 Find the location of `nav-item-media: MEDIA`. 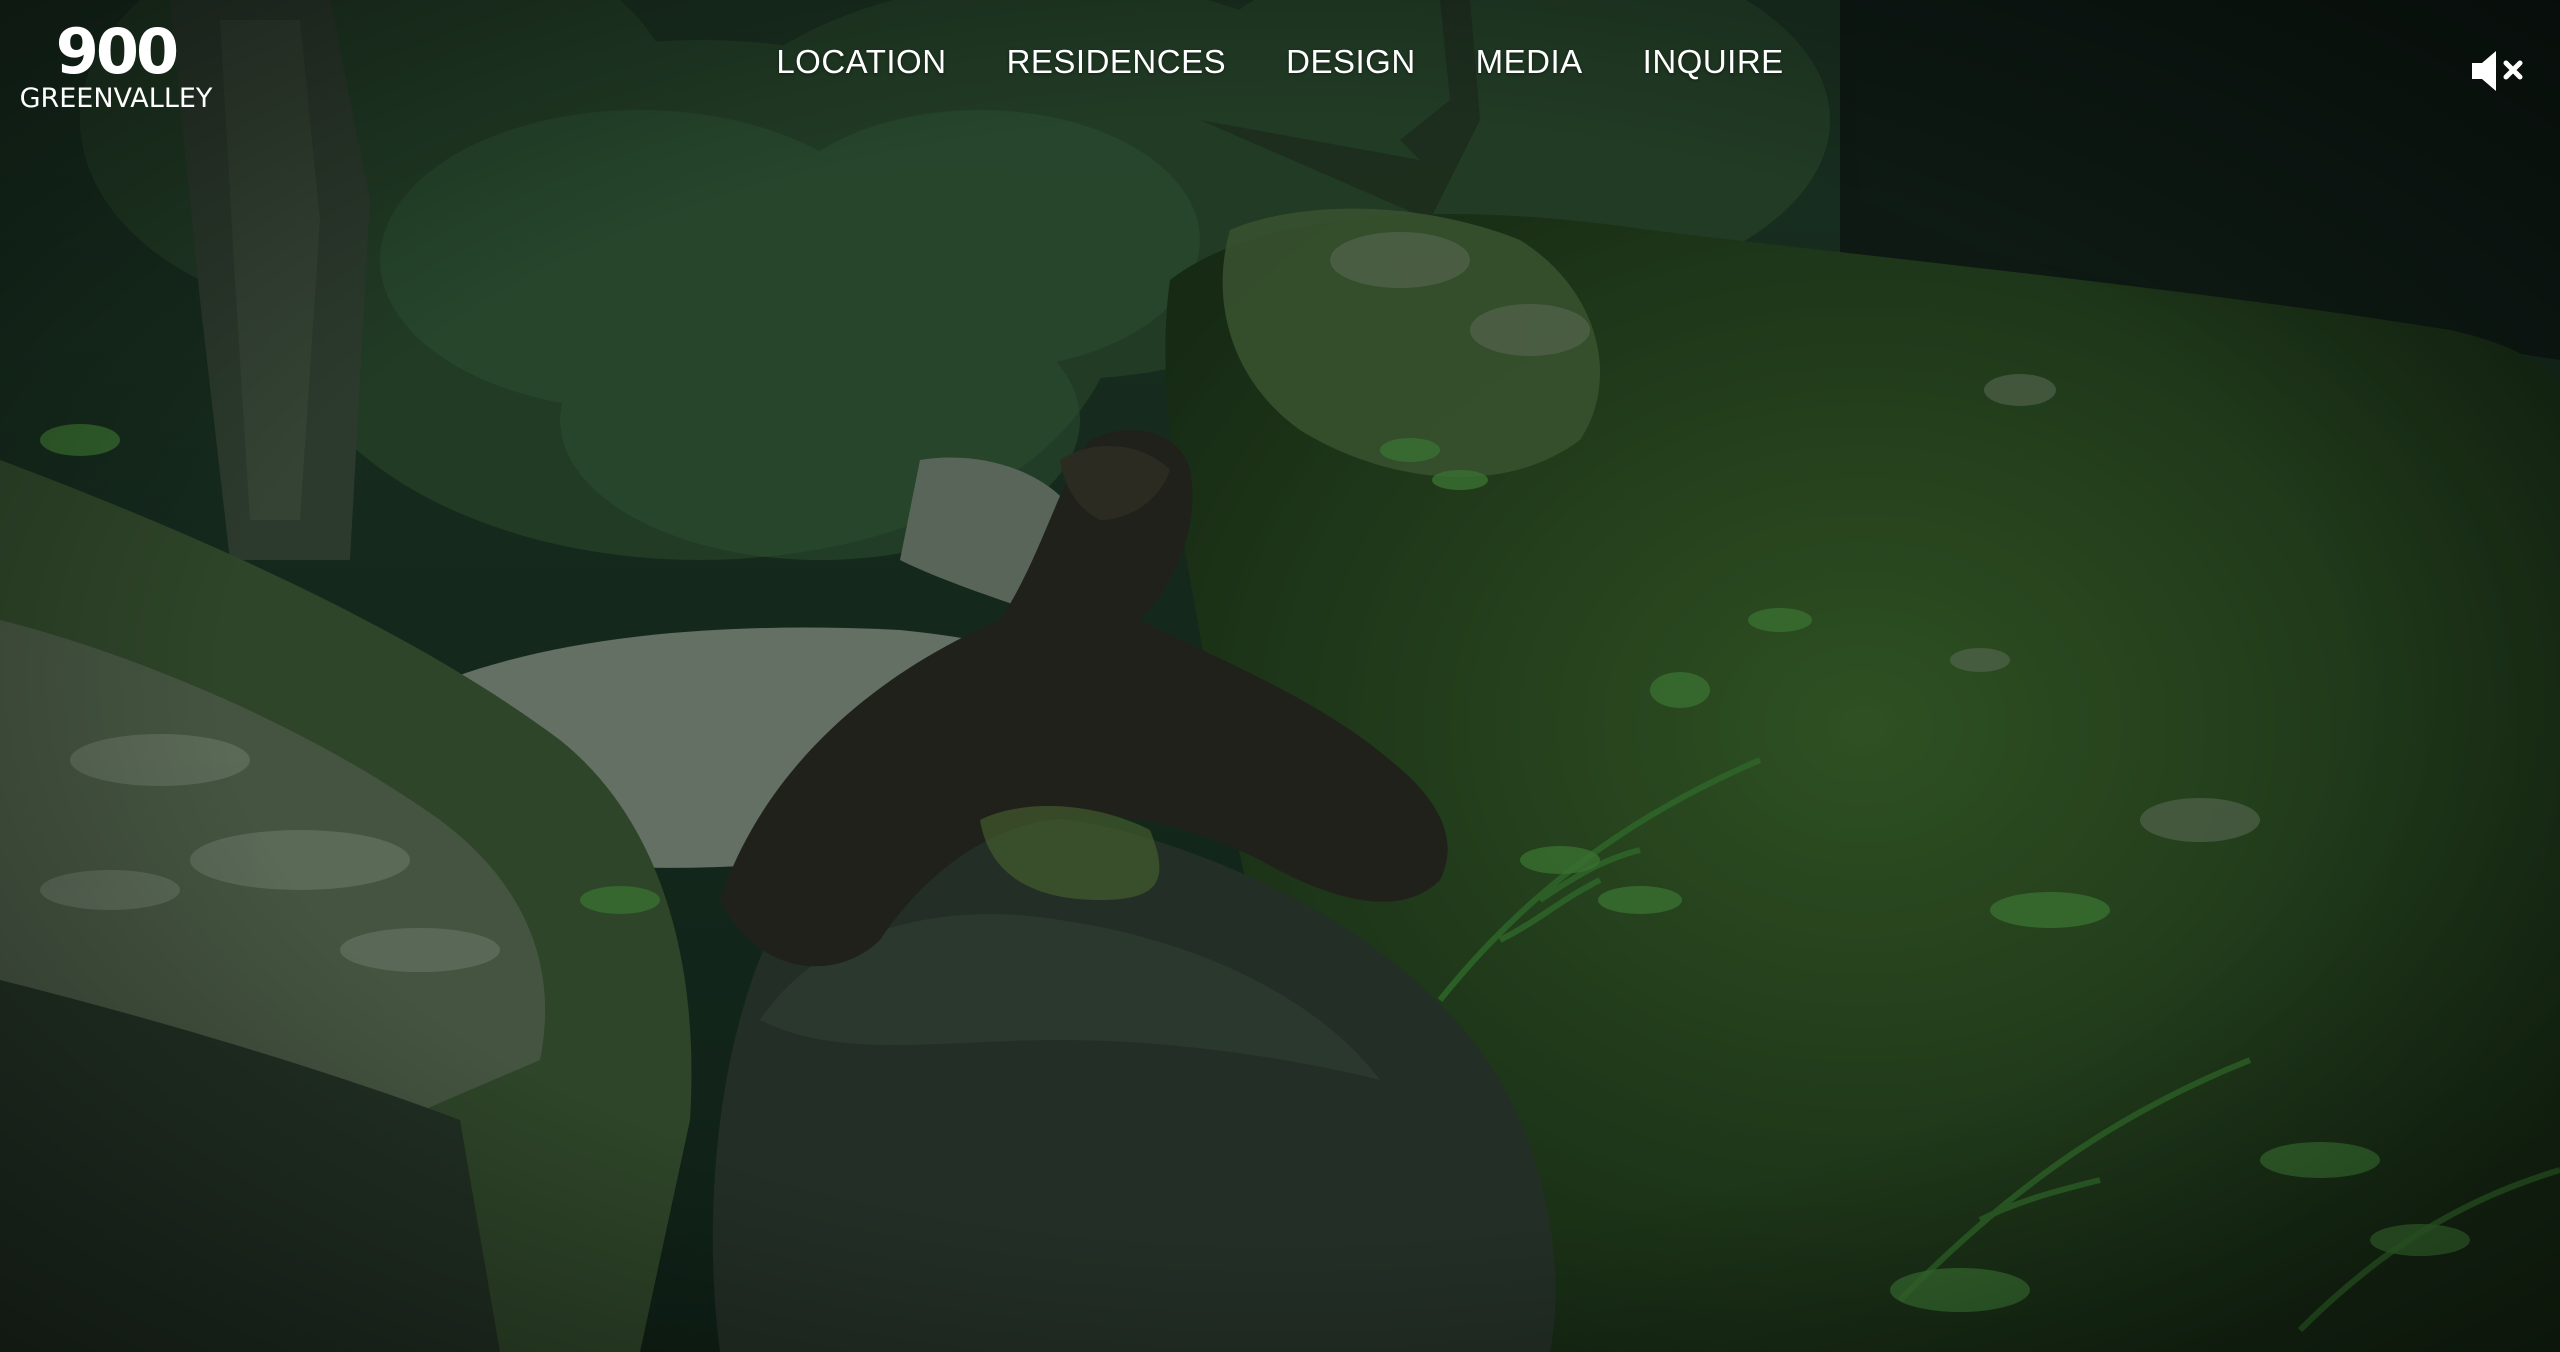

nav-item-media: MEDIA is located at coordinates (1529, 62).